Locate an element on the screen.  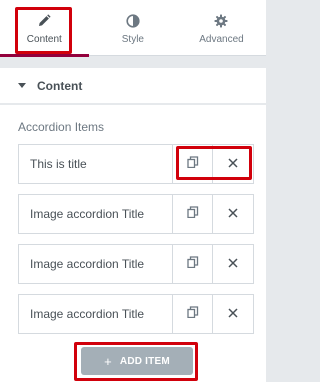
section-toggle-content: Content is located at coordinates (133, 86).